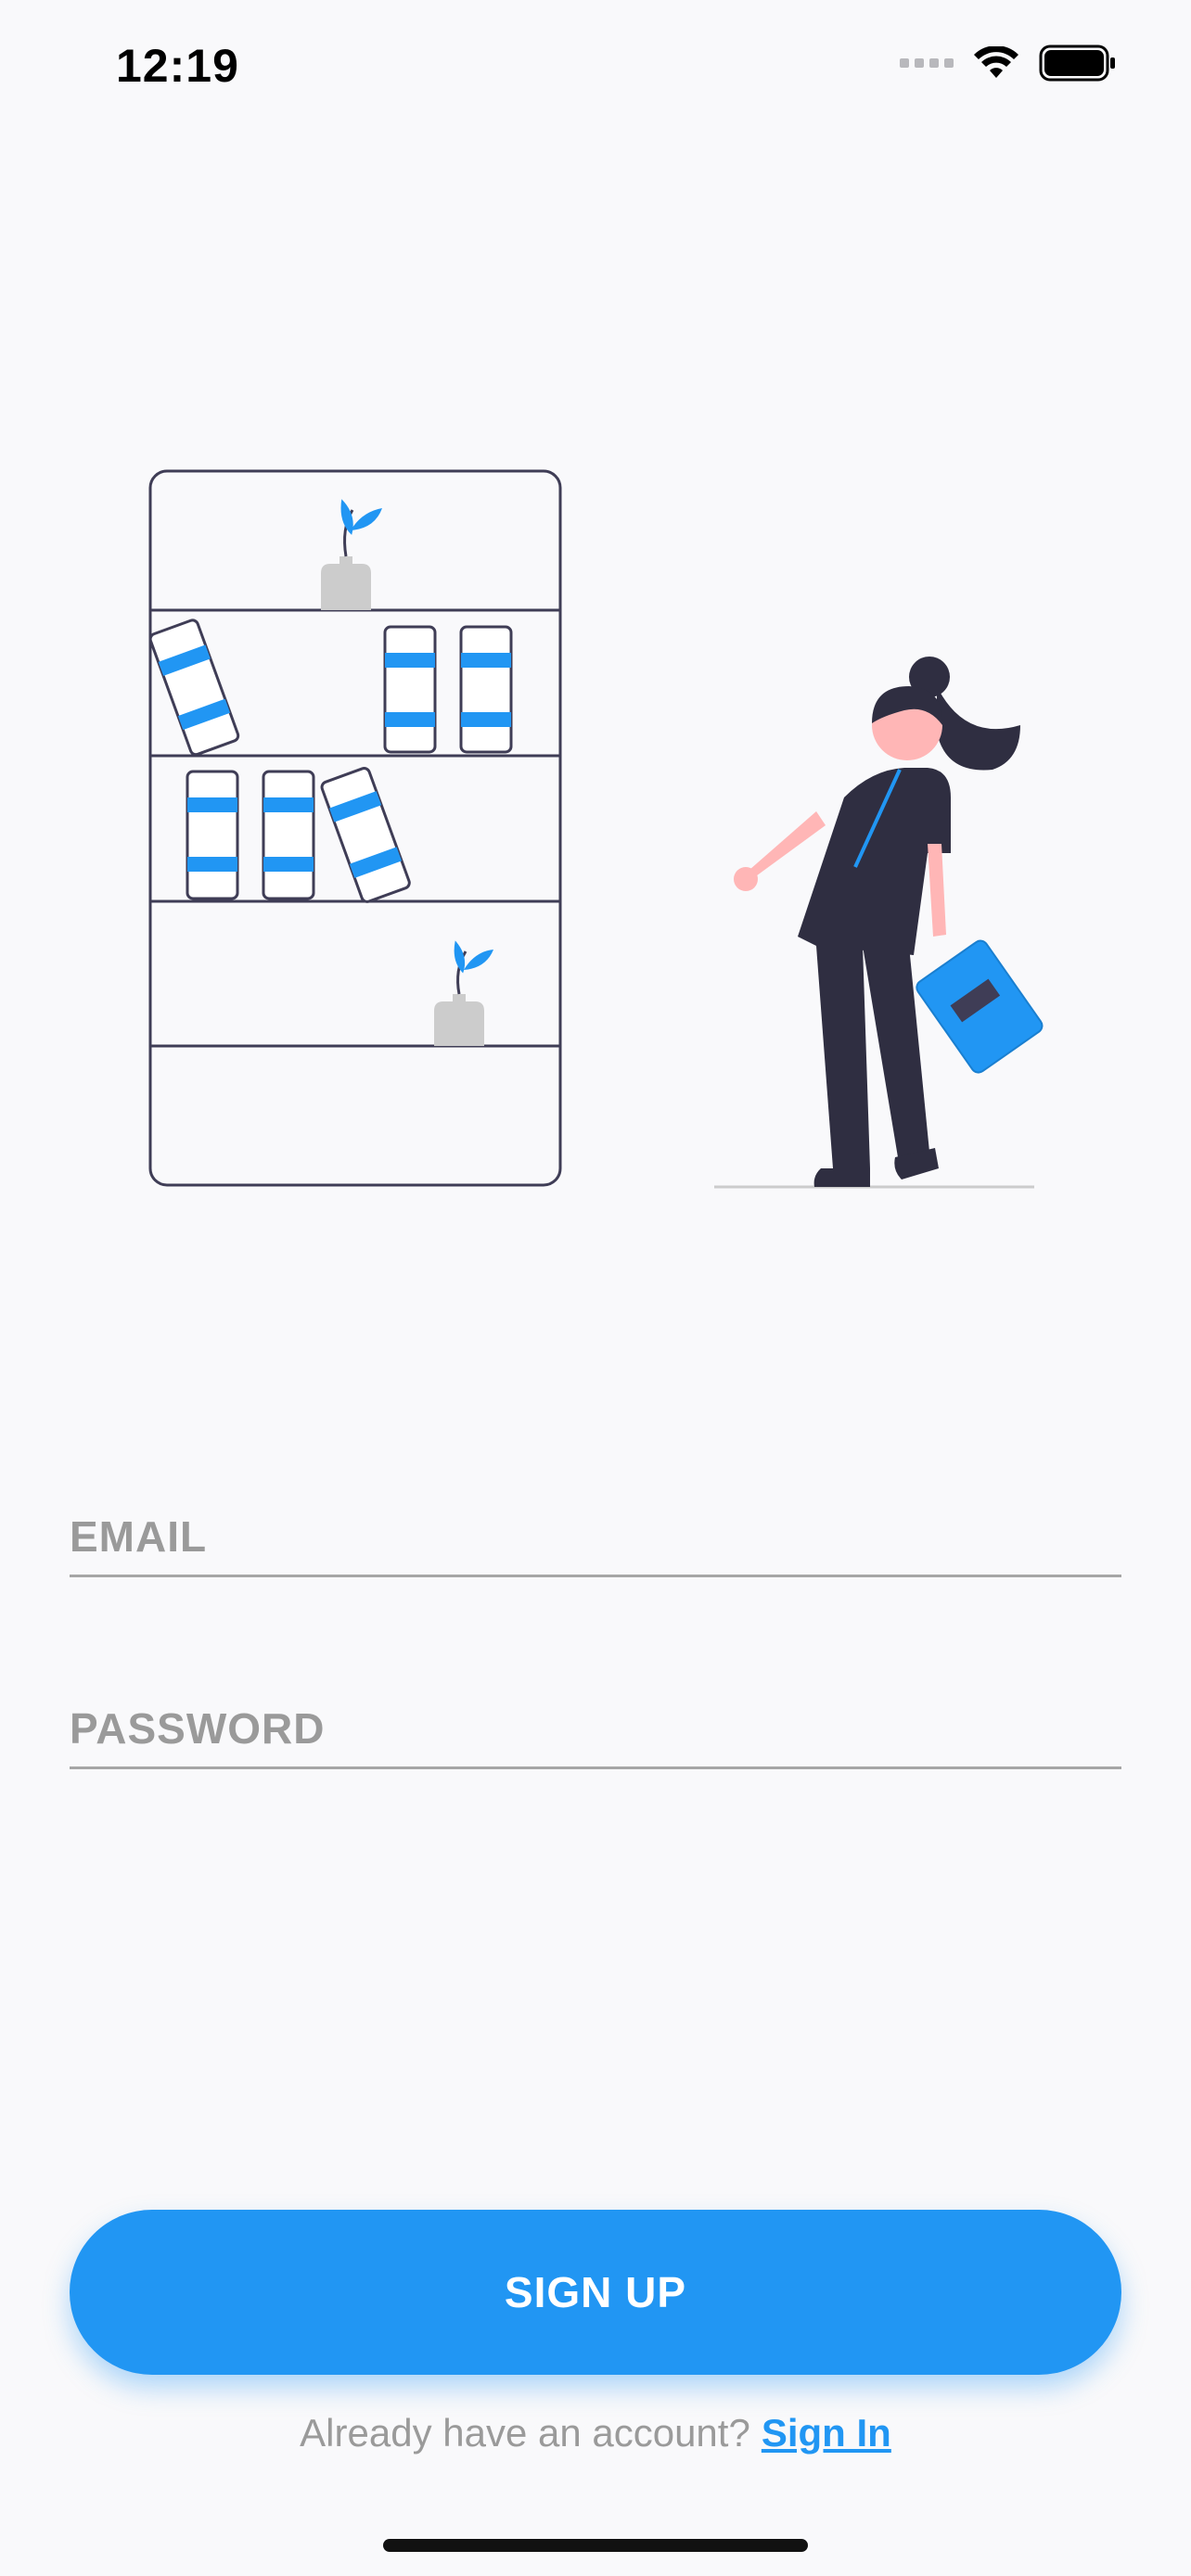 The image size is (1191, 2576). What do you see at coordinates (463, 993) in the screenshot?
I see `plant-vase-bottom` at bounding box center [463, 993].